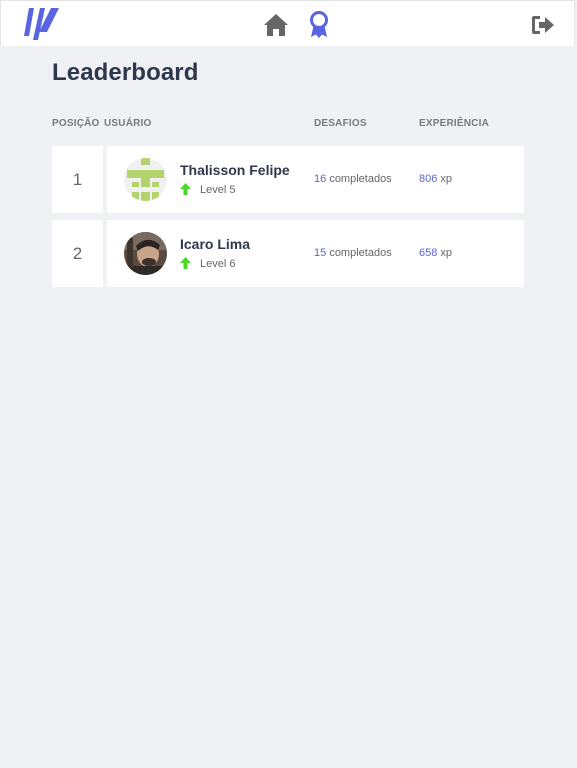 Image resolution: width=577 pixels, height=768 pixels. I want to click on column-header-position: POSIÇÃO, so click(76, 123).